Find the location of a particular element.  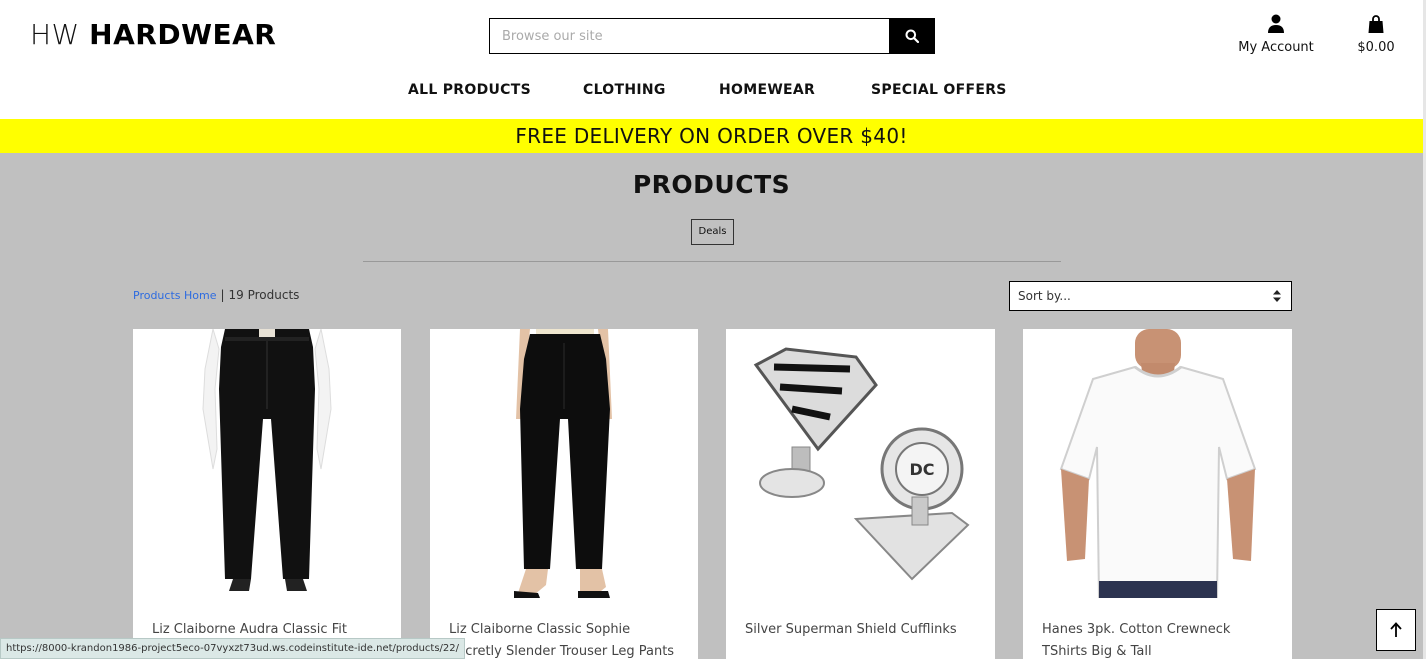

logo-prefix: HW is located at coordinates (55, 34).